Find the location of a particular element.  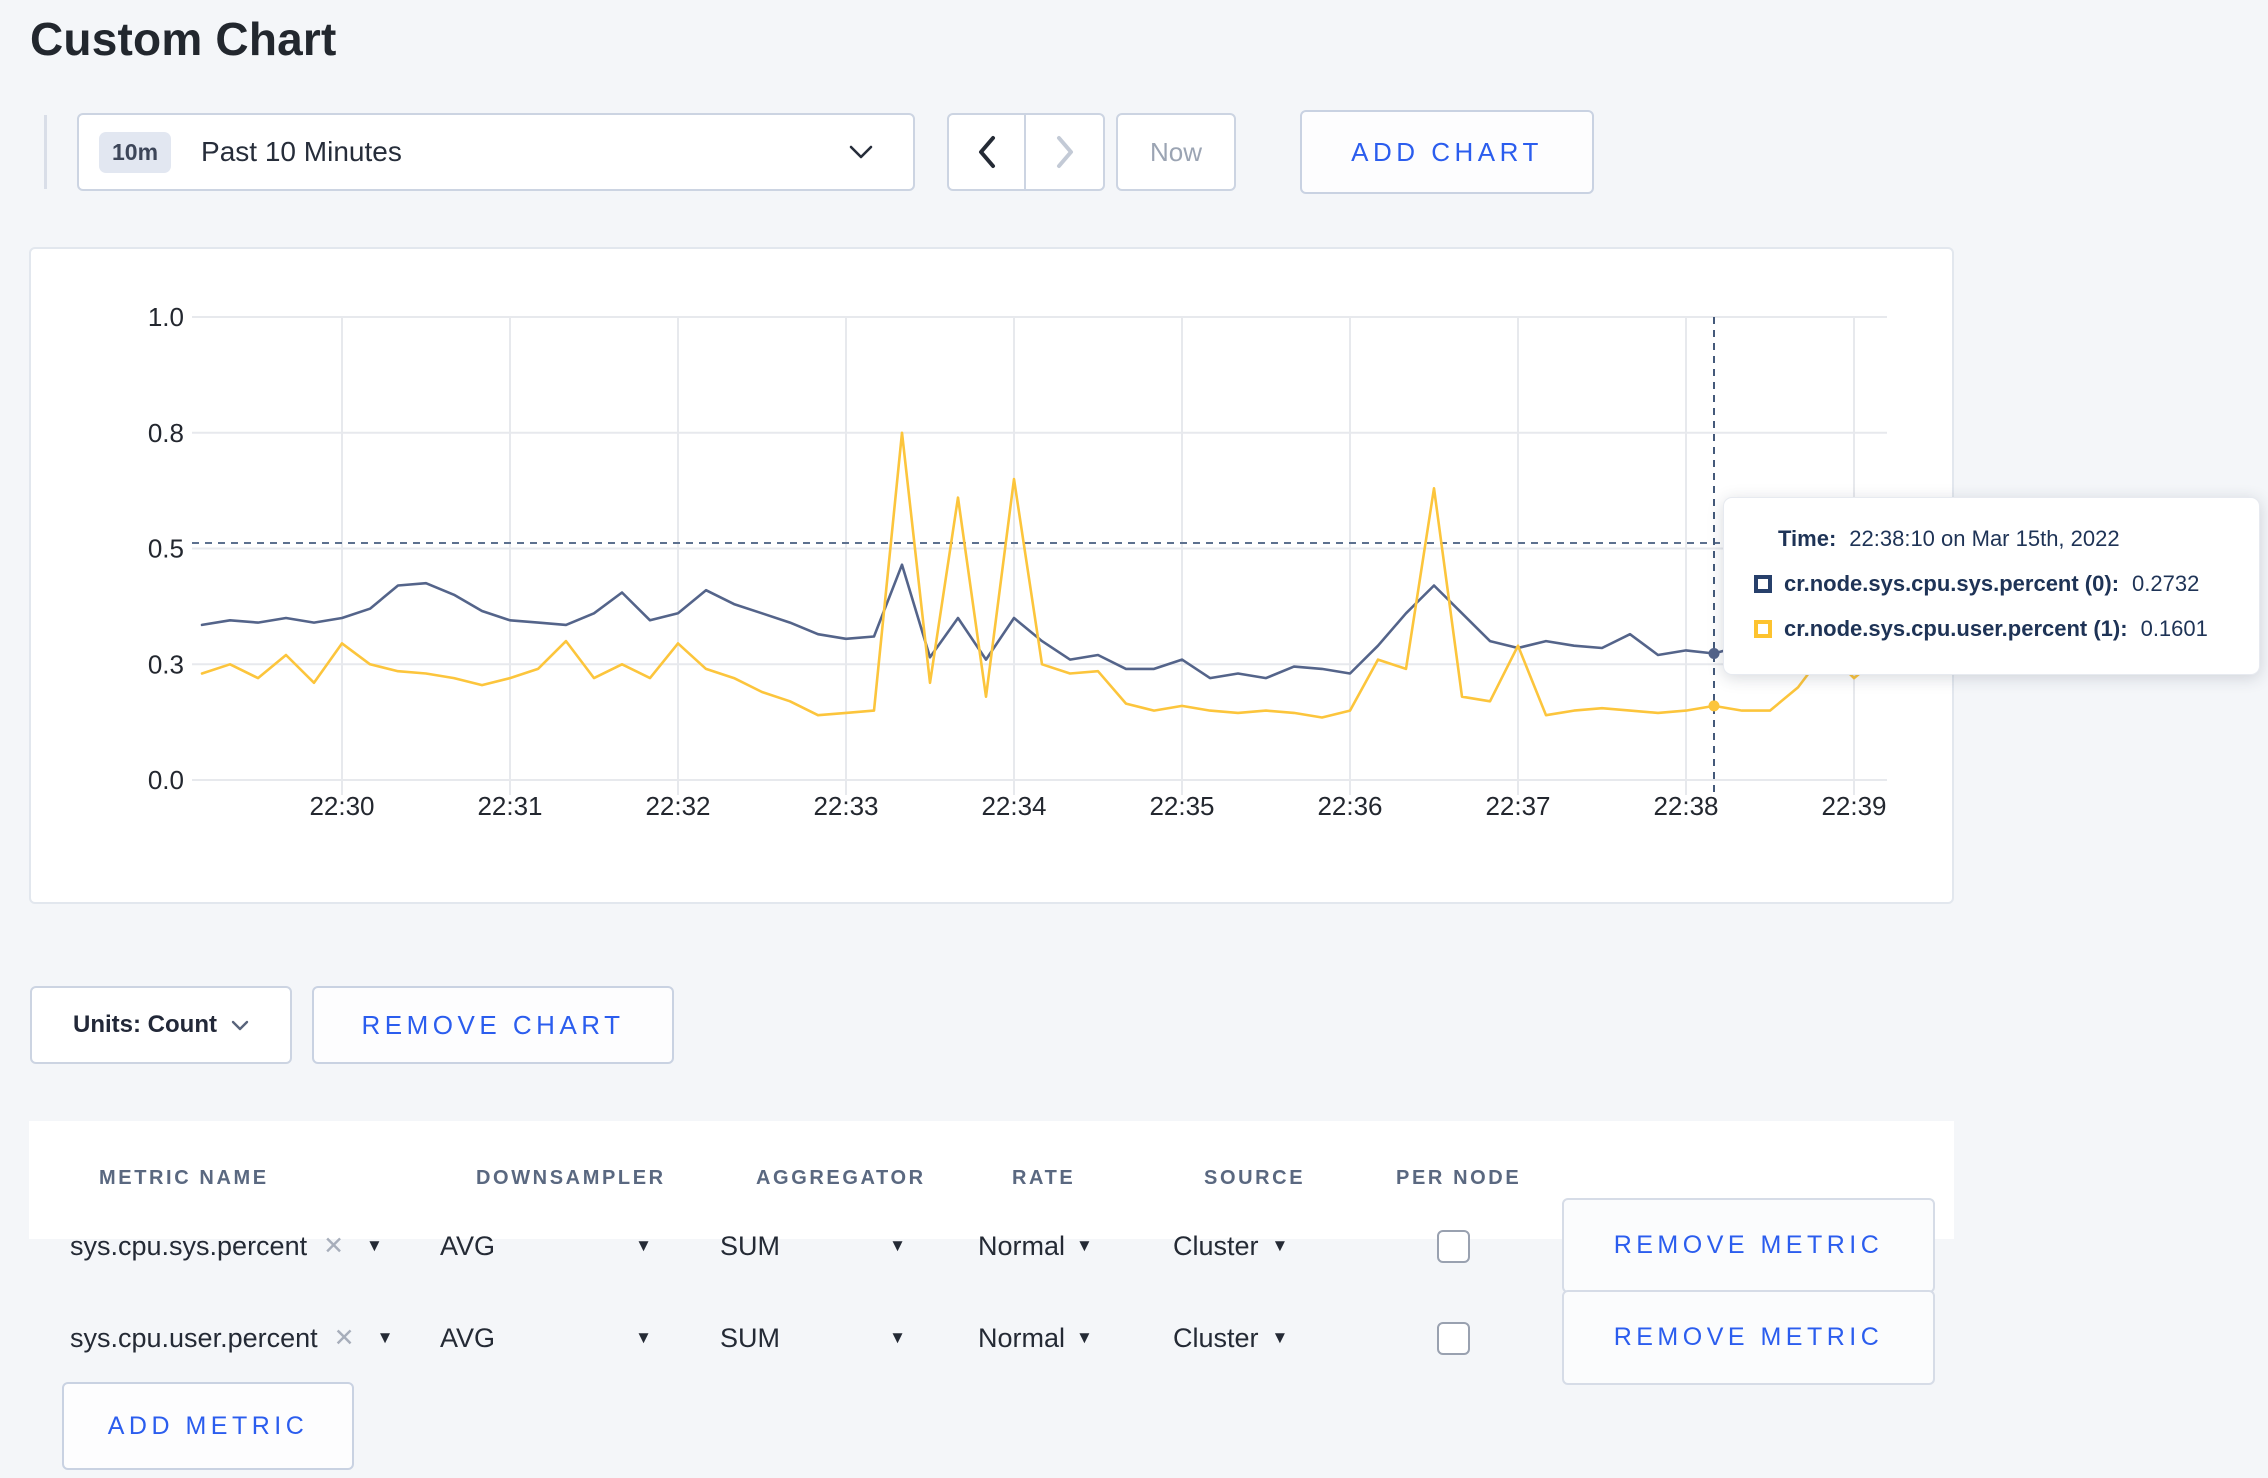

time-back-button is located at coordinates (988, 152).